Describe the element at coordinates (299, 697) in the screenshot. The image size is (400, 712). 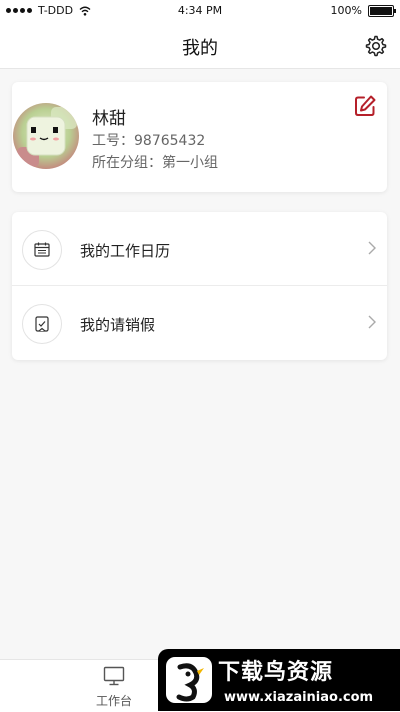
I see `watermark-url: www.xiazainiao.com` at that location.